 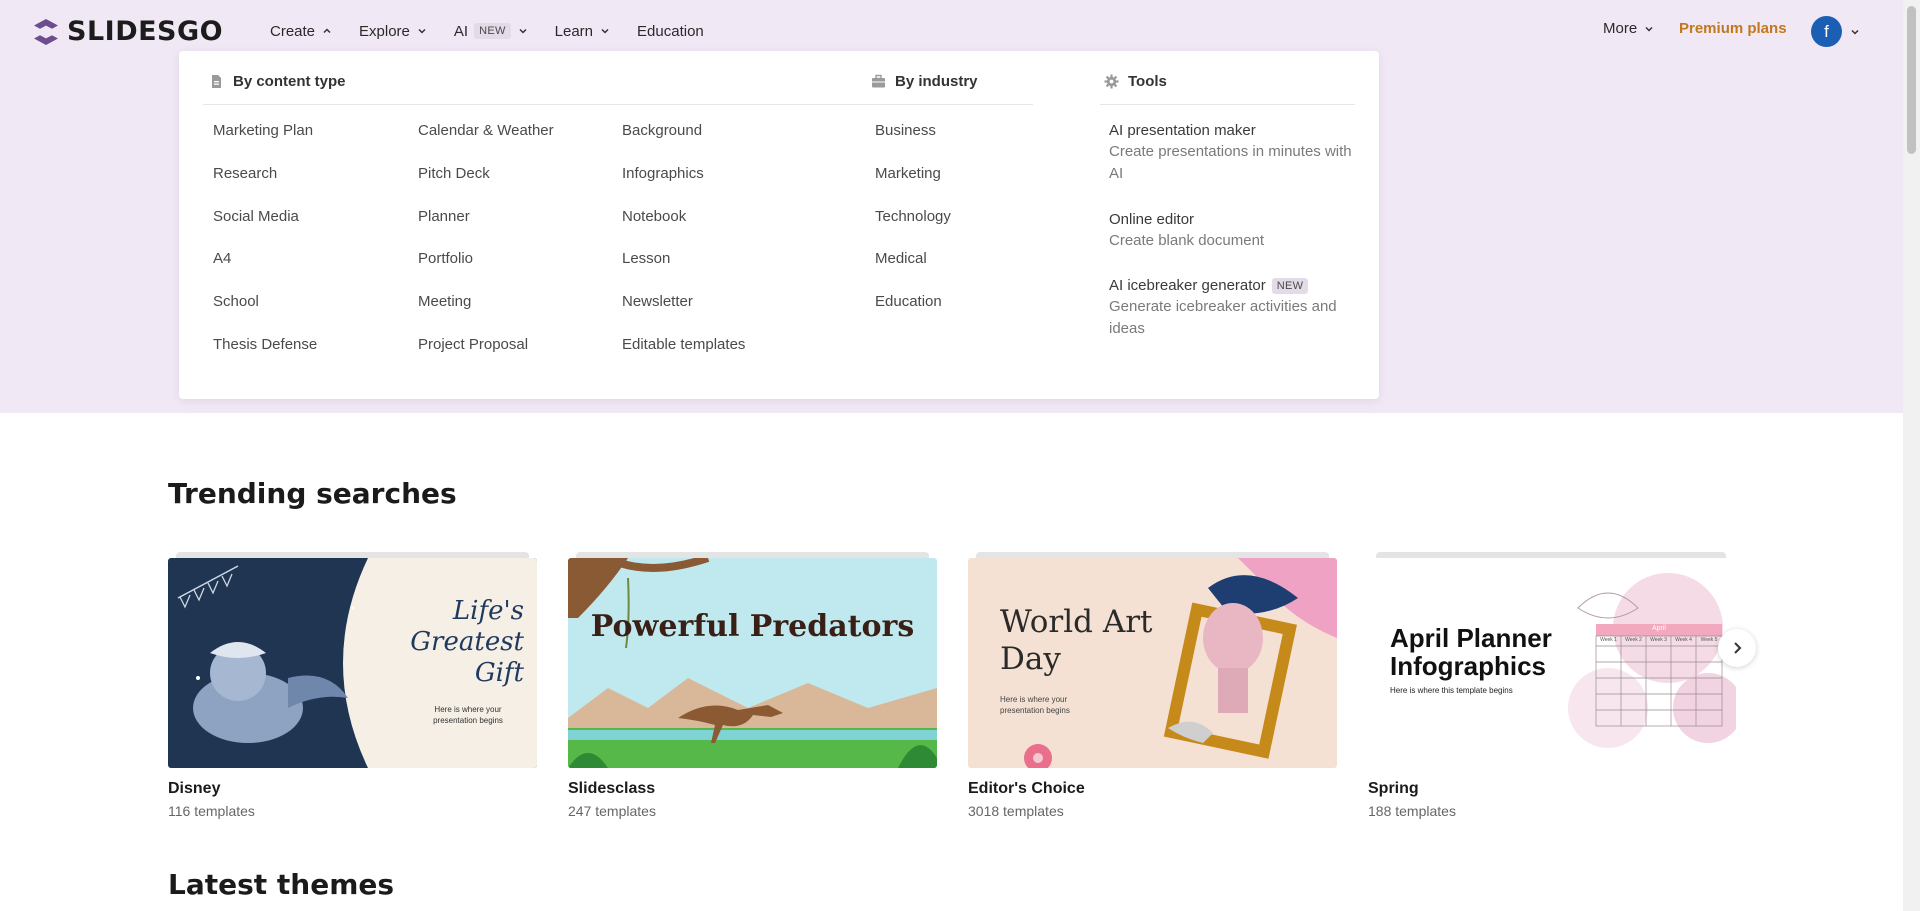 I want to click on thumbnail-title: Life's Greatest Gift, so click(x=467, y=642).